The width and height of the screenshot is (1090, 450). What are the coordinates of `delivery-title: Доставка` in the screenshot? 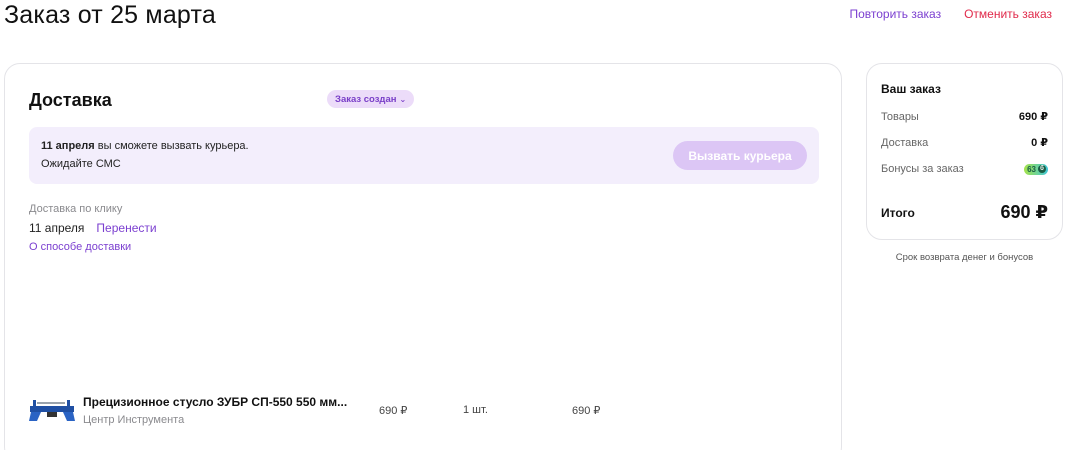 It's located at (70, 100).